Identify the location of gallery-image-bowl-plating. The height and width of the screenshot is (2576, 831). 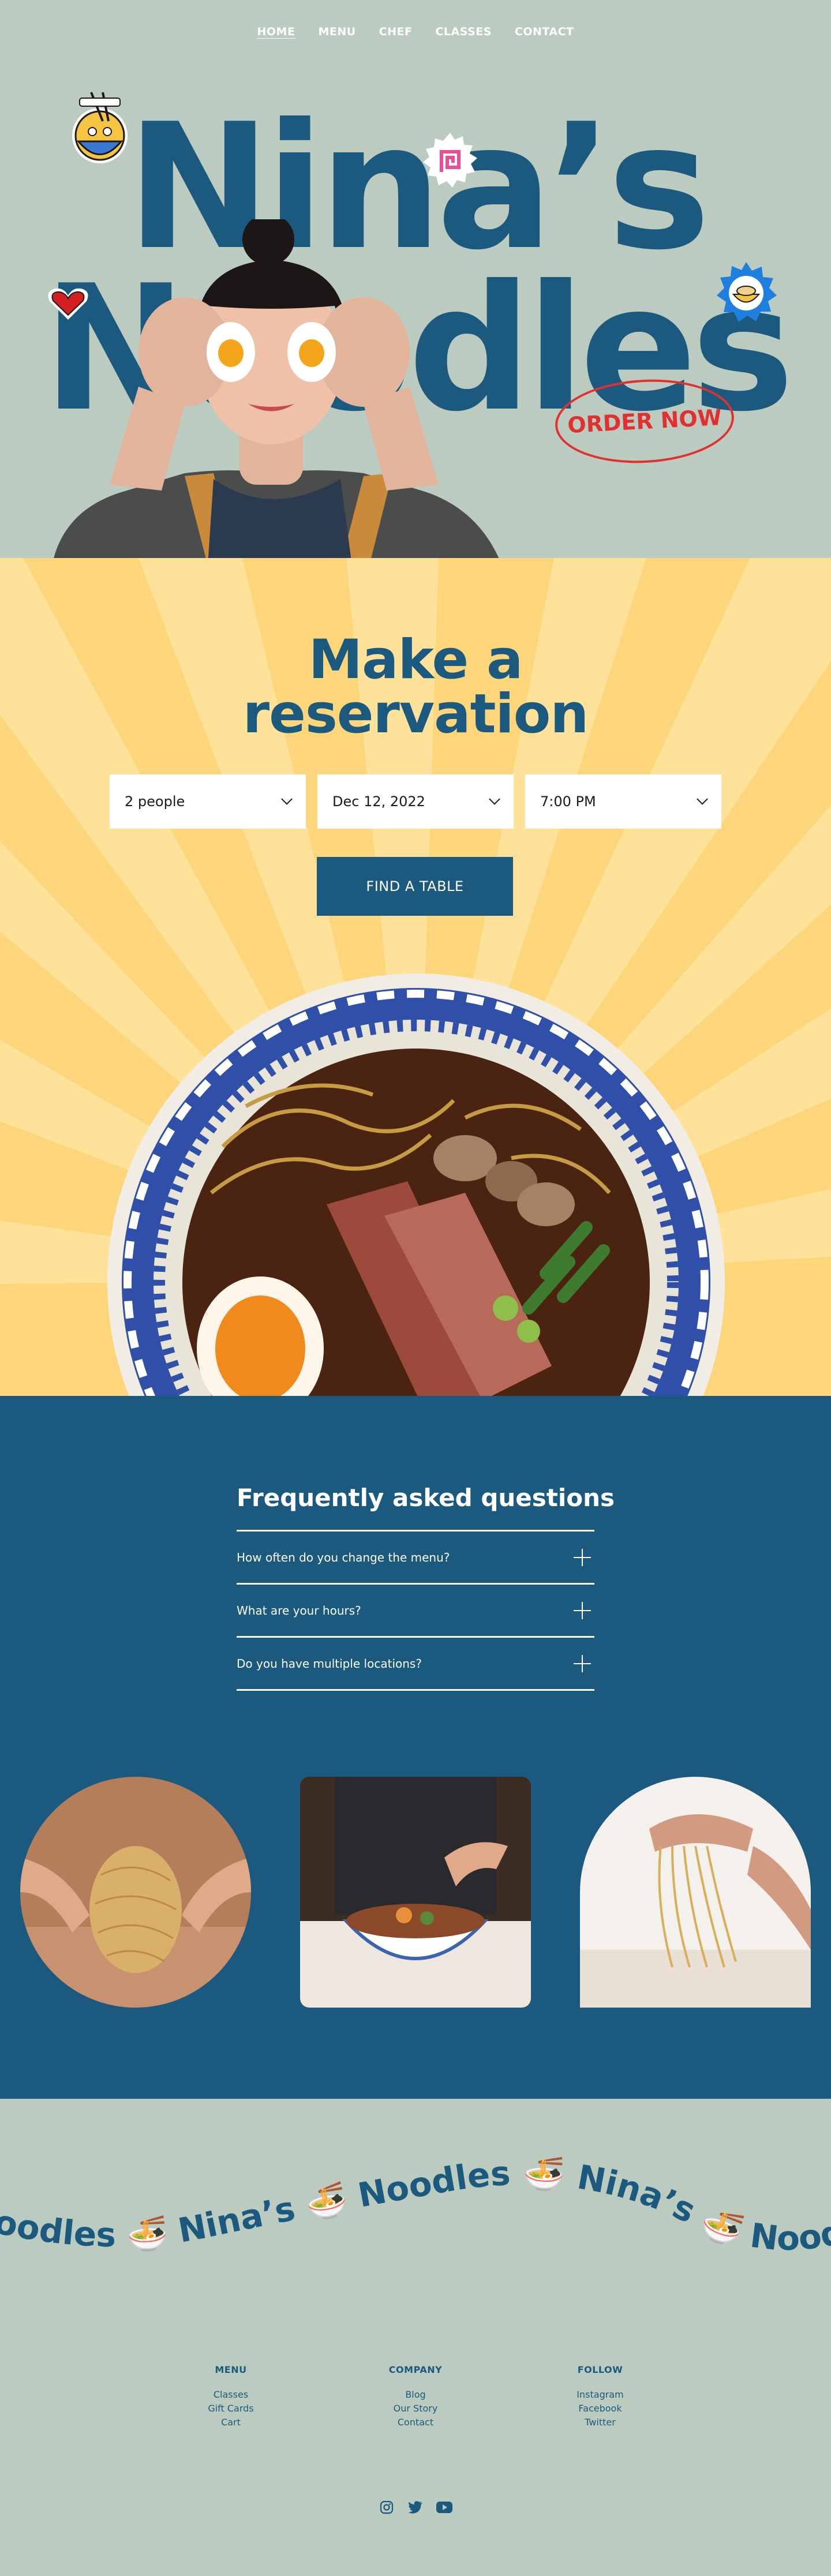
(415, 1892).